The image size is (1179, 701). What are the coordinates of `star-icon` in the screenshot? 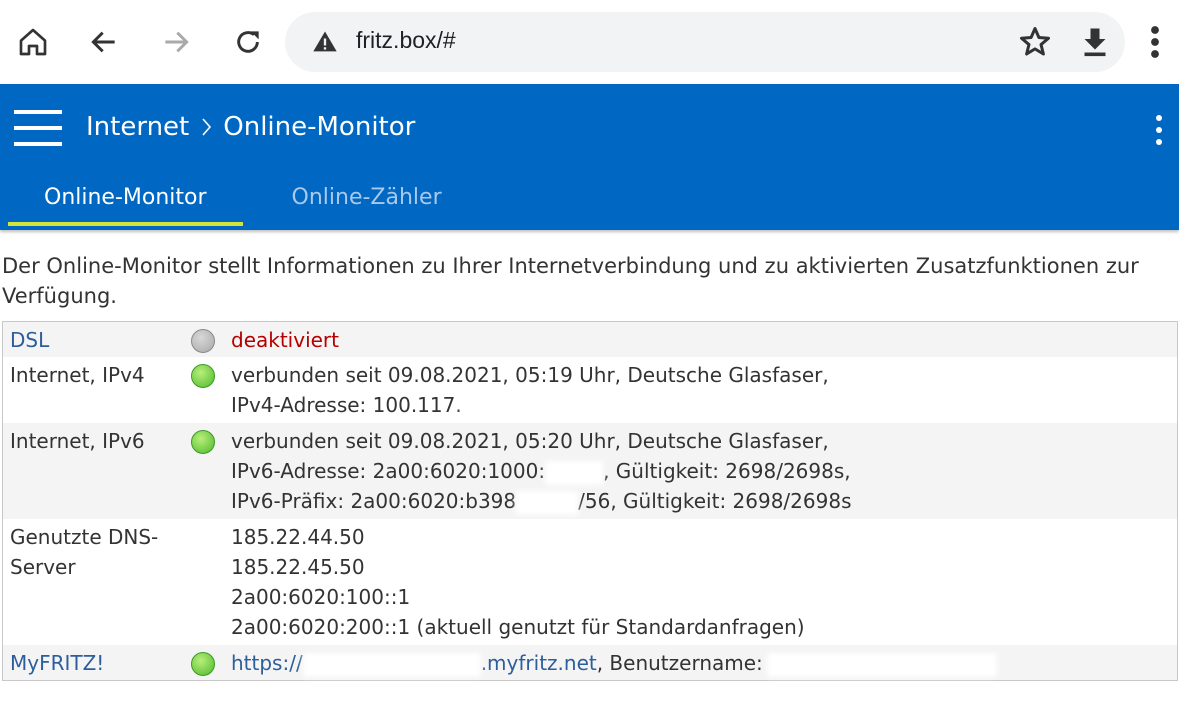 It's located at (1035, 42).